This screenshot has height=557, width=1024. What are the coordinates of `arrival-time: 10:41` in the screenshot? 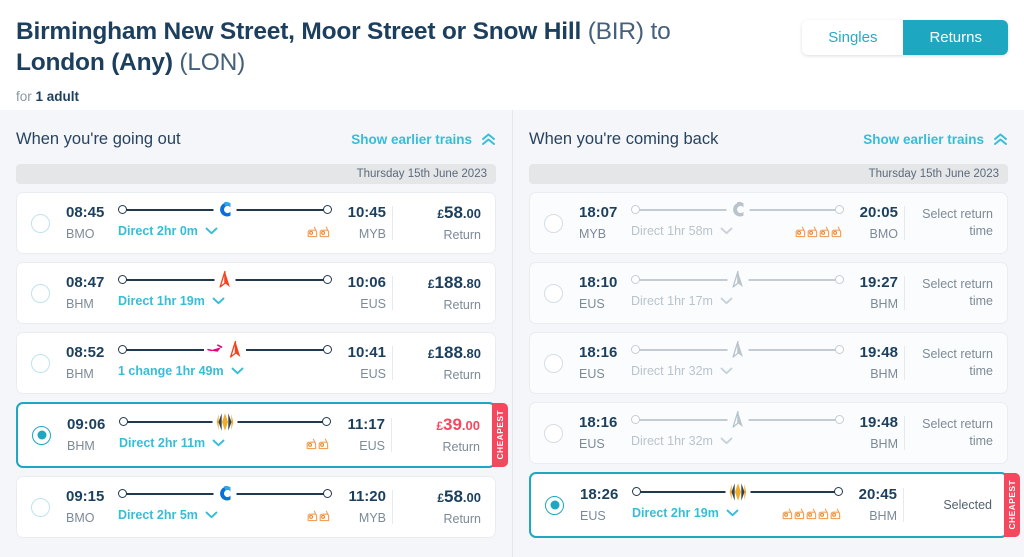 It's located at (366, 352).